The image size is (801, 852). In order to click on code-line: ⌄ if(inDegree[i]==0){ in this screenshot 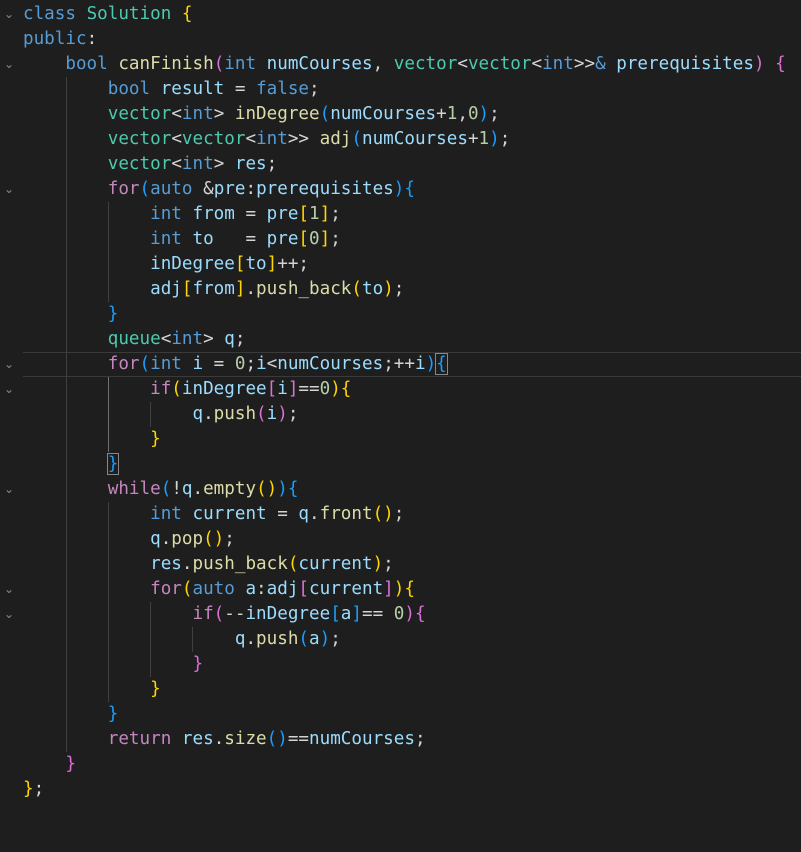, I will do `click(400, 389)`.